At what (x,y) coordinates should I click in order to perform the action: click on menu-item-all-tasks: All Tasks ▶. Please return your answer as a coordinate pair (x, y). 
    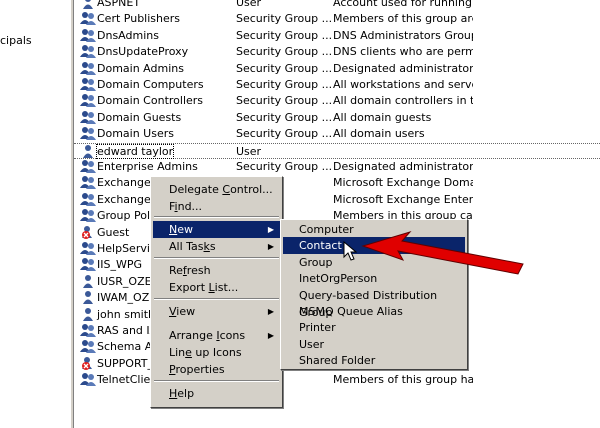
    Looking at the image, I should click on (216, 246).